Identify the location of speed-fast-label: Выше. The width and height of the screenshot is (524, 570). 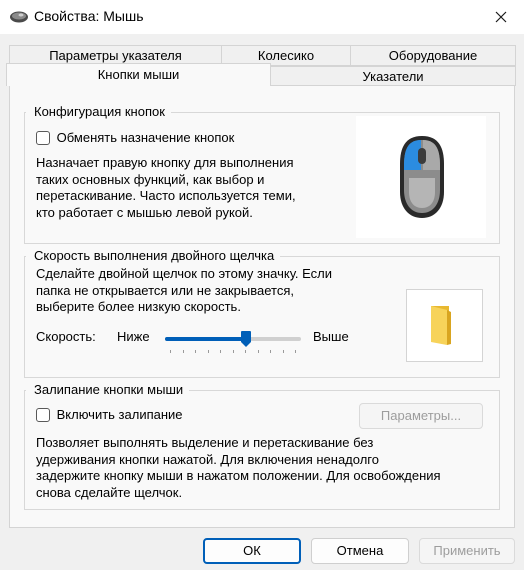
(331, 336).